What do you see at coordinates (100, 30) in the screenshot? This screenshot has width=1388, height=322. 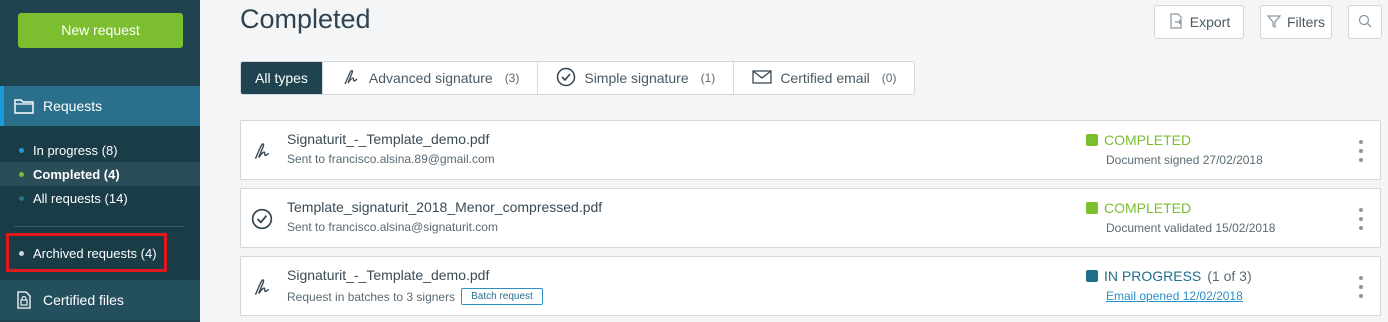 I see `new-request-button: New request` at bounding box center [100, 30].